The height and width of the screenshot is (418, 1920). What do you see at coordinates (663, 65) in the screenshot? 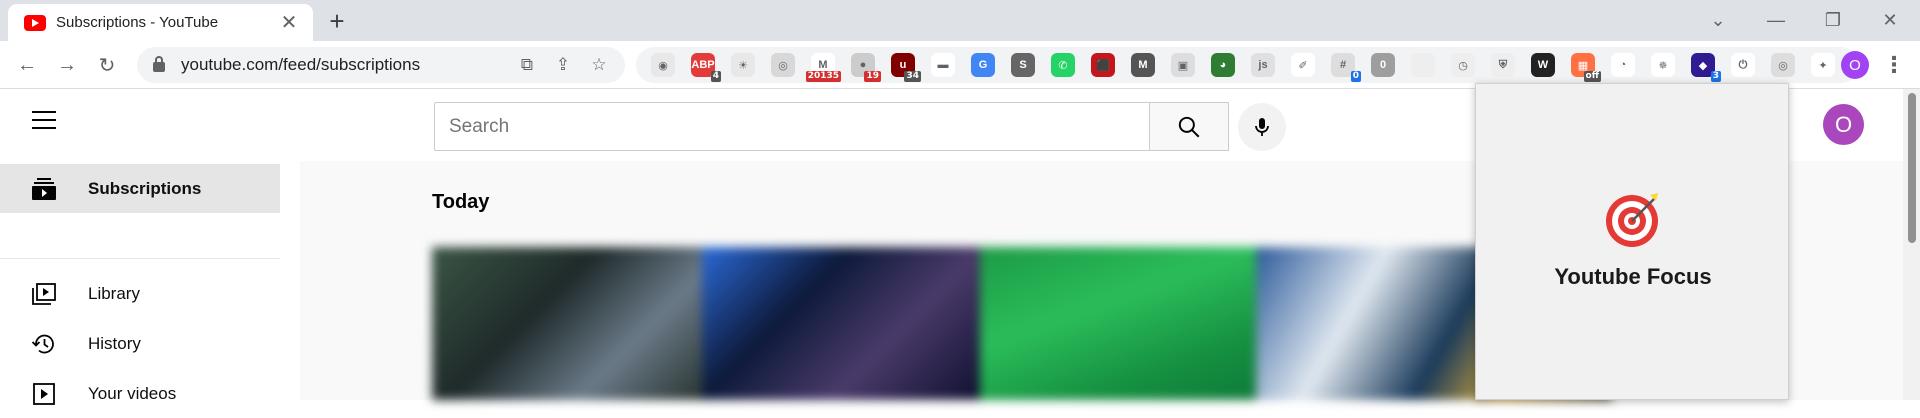
I see `camera-icon: ◉` at bounding box center [663, 65].